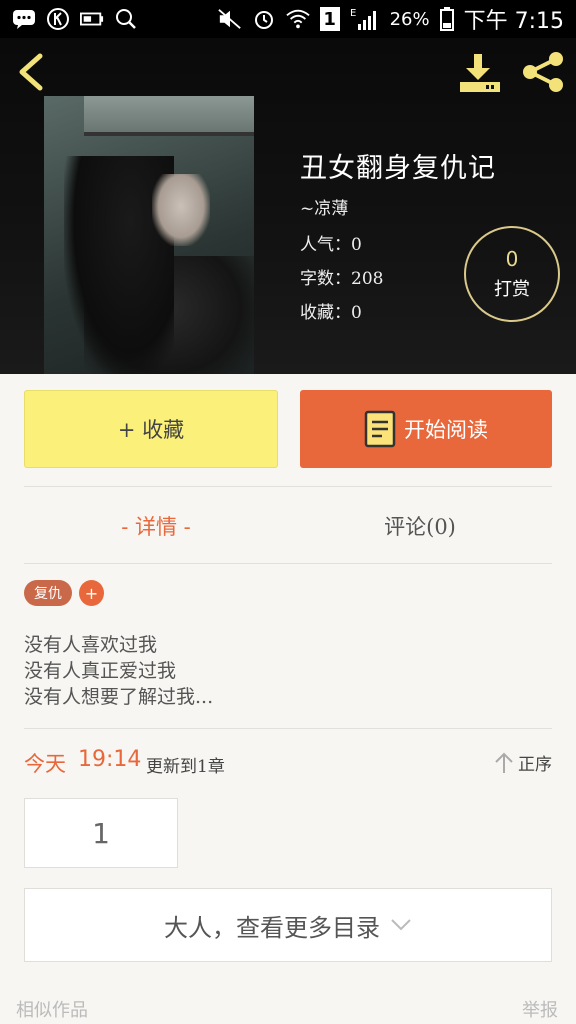 The height and width of the screenshot is (1024, 576). Describe the element at coordinates (58, 19) in the screenshot. I see `k-app-icon` at that location.